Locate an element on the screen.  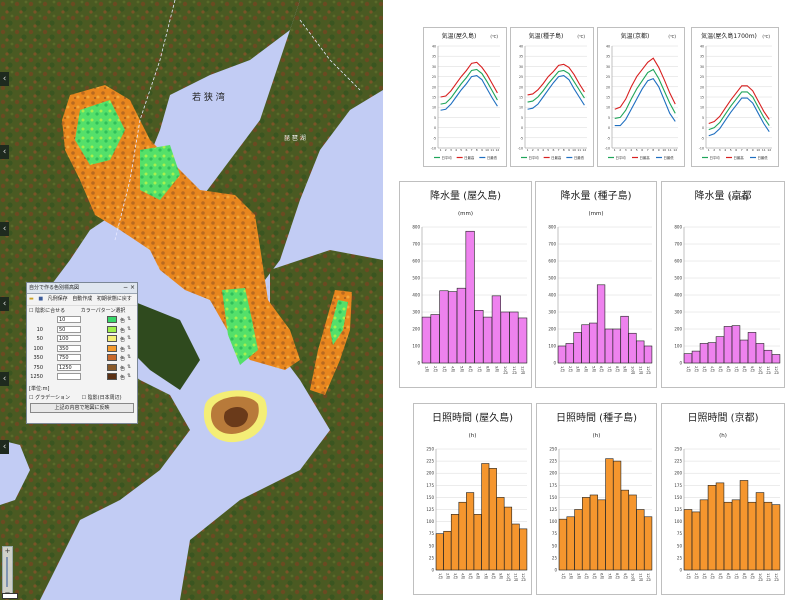
hillshade-label: 陰影に合せる is located at coordinates (50, 311).